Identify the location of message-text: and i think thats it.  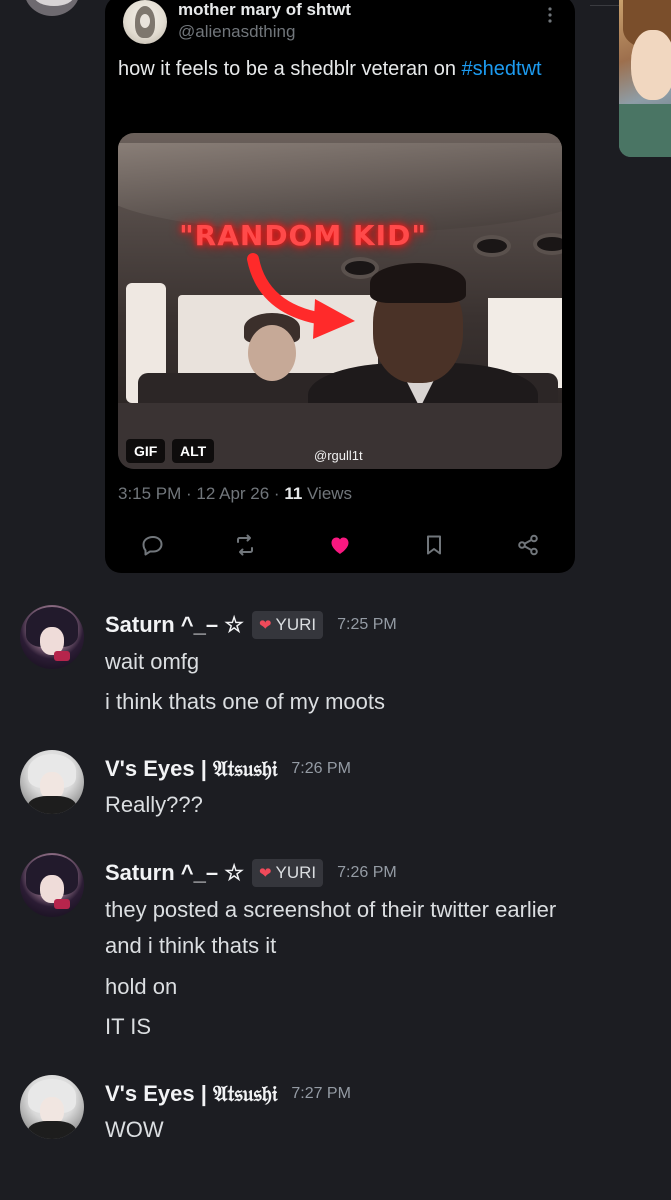
(191, 945).